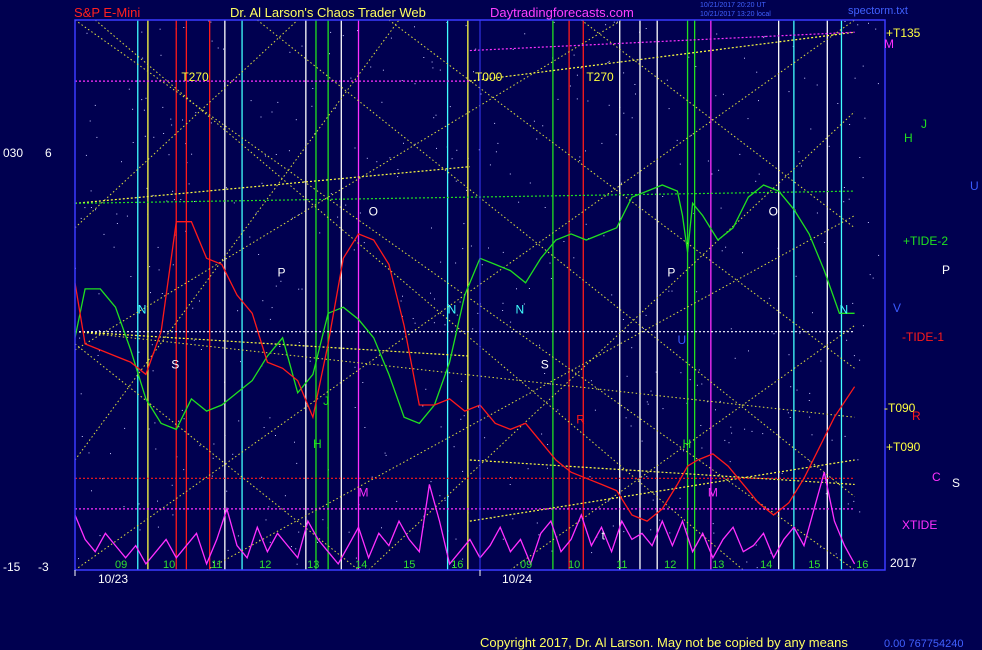 The width and height of the screenshot is (982, 650). What do you see at coordinates (681, 340) in the screenshot?
I see `chart-label-u: U` at bounding box center [681, 340].